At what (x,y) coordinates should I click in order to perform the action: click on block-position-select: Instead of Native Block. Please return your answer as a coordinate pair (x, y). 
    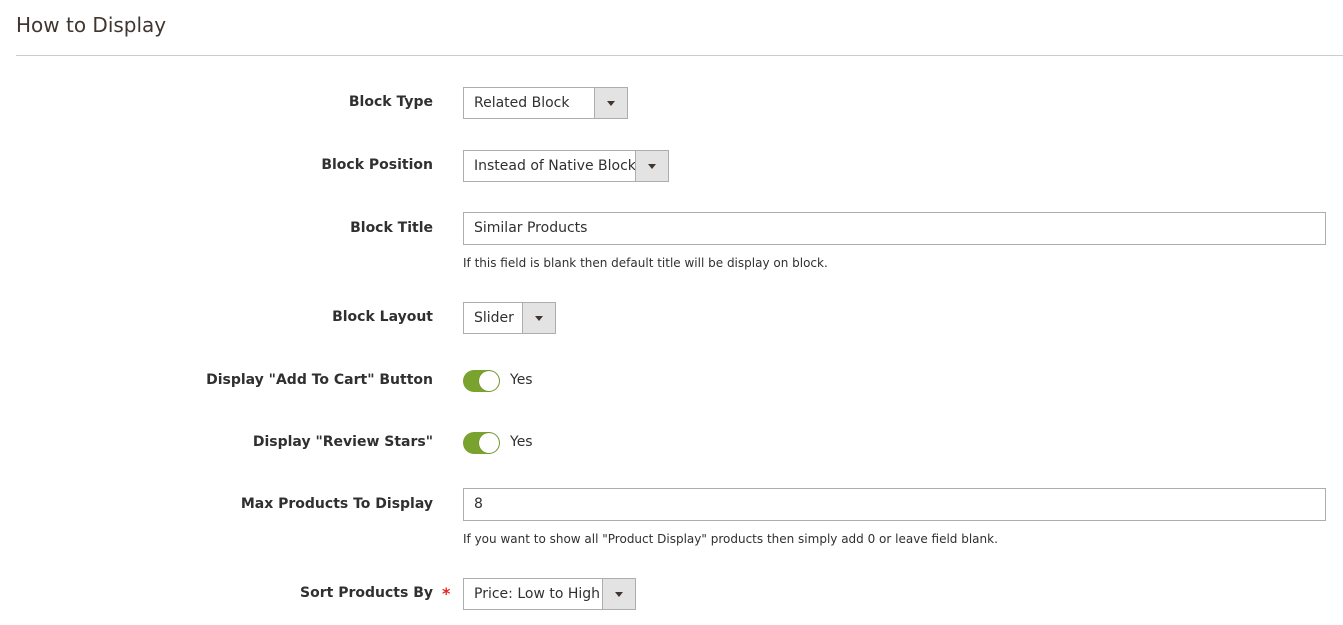
    Looking at the image, I should click on (566, 166).